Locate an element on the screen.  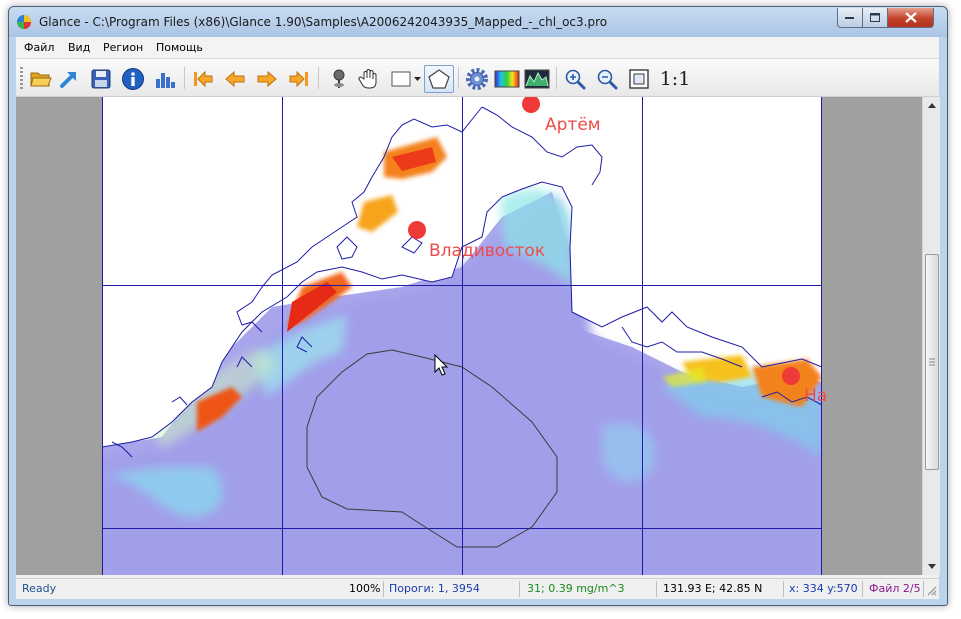
status-geo-coordinates: 131.93 E; 42.85 N is located at coordinates (713, 588).